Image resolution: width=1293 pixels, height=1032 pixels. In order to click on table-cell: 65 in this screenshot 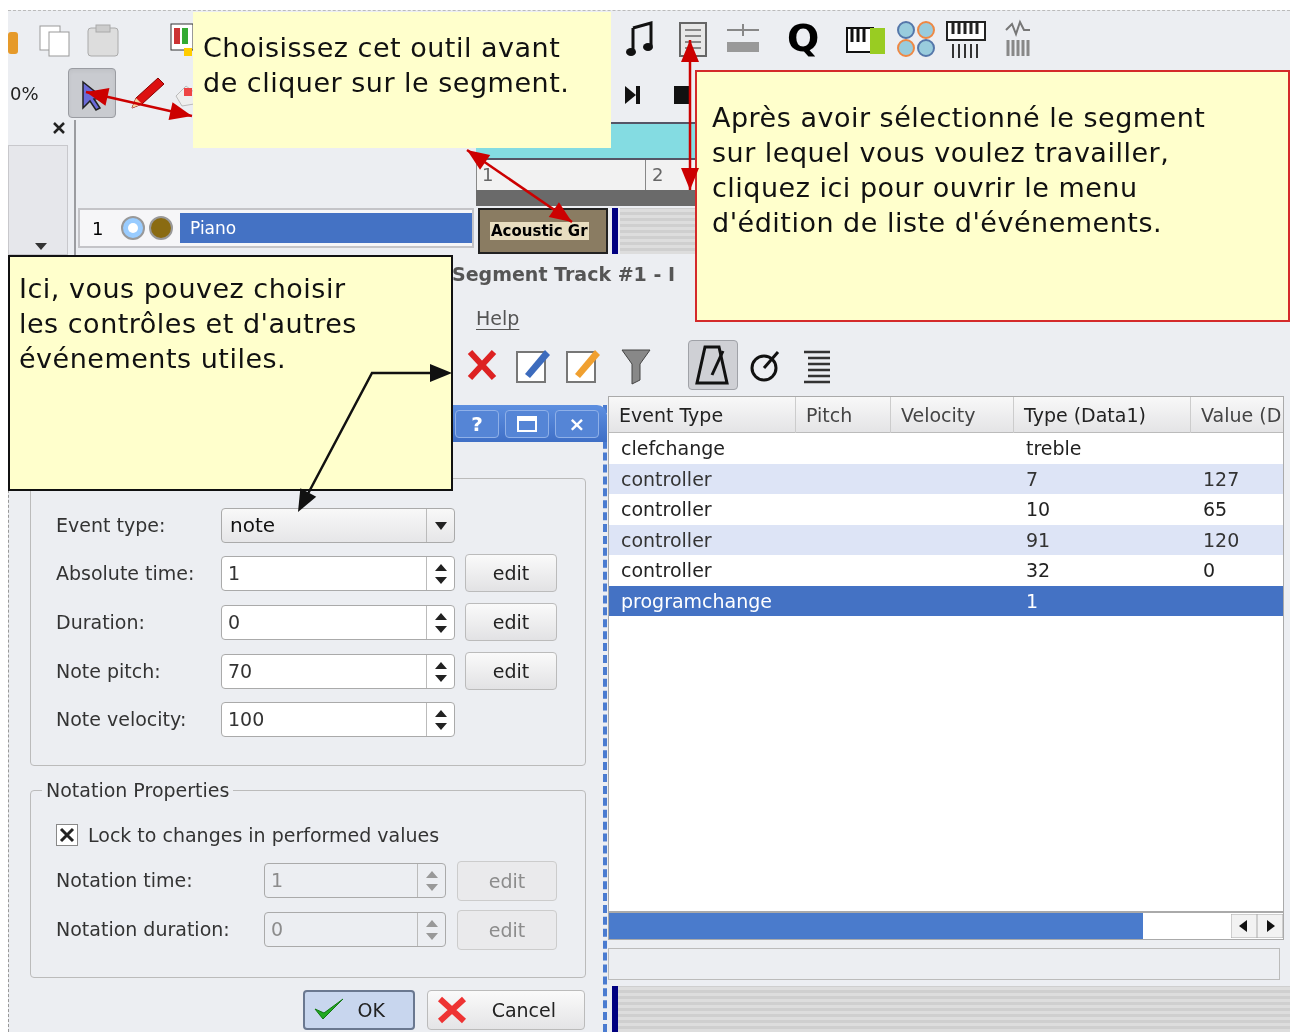, I will do `click(1215, 509)`.